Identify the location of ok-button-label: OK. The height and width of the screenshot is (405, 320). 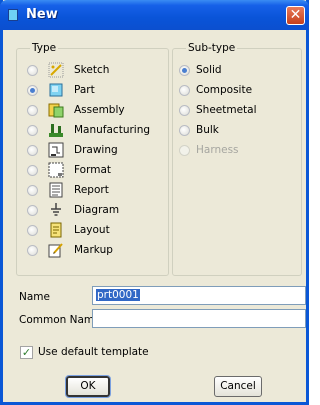
(88, 386).